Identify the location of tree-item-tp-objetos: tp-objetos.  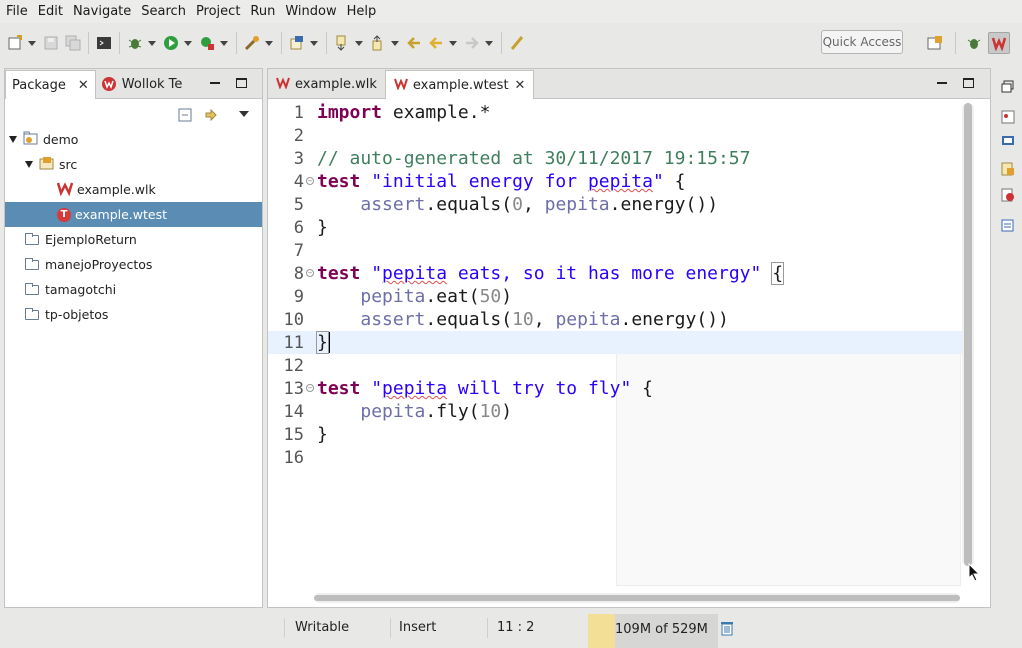
(133, 314).